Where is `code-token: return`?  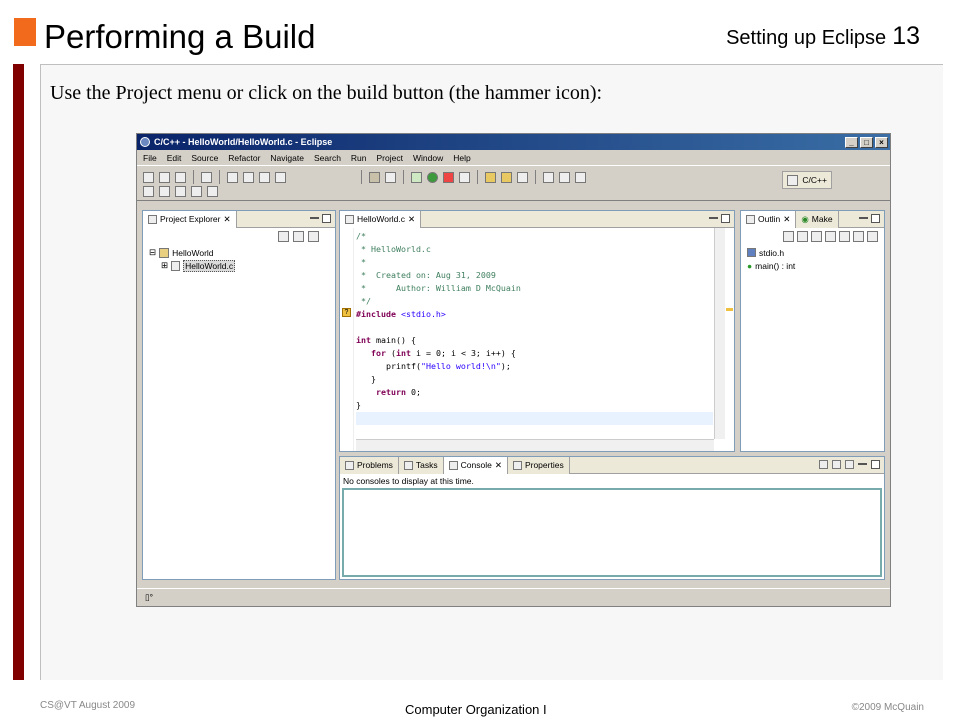 code-token: return is located at coordinates (390, 392).